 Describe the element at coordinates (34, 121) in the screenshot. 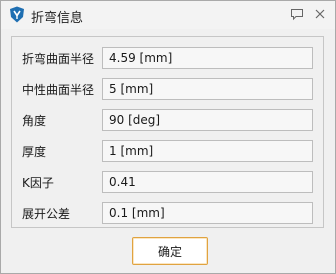

I see `field-label: 角度` at that location.